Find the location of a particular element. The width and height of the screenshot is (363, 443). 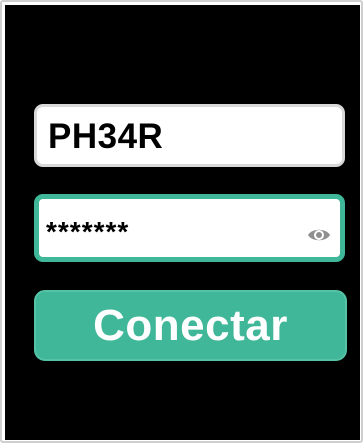

password-value: ******* is located at coordinates (88, 231).